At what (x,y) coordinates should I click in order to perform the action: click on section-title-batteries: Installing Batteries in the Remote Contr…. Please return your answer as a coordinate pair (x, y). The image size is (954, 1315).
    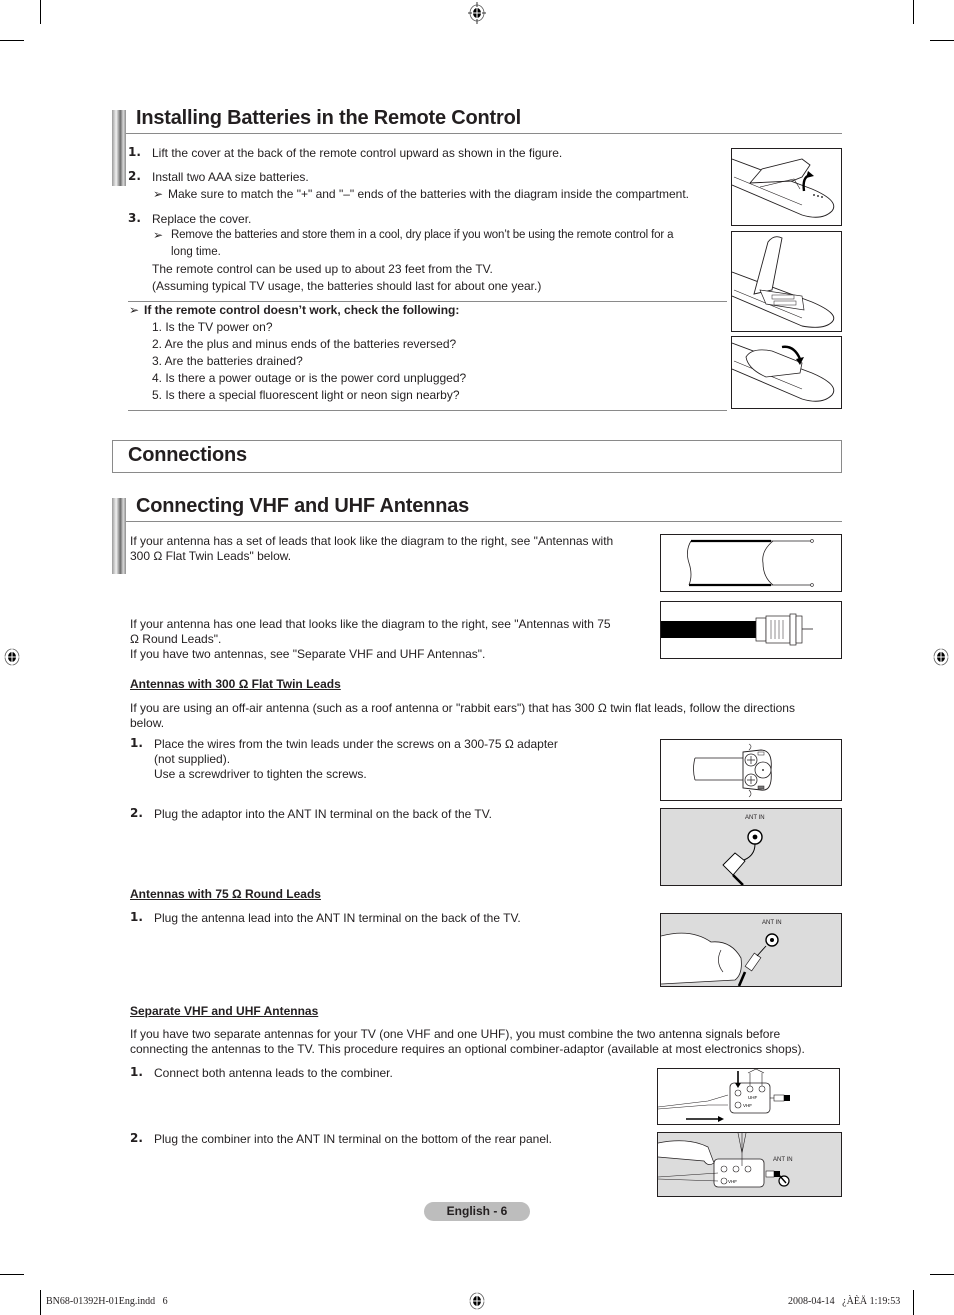
    Looking at the image, I should click on (328, 118).